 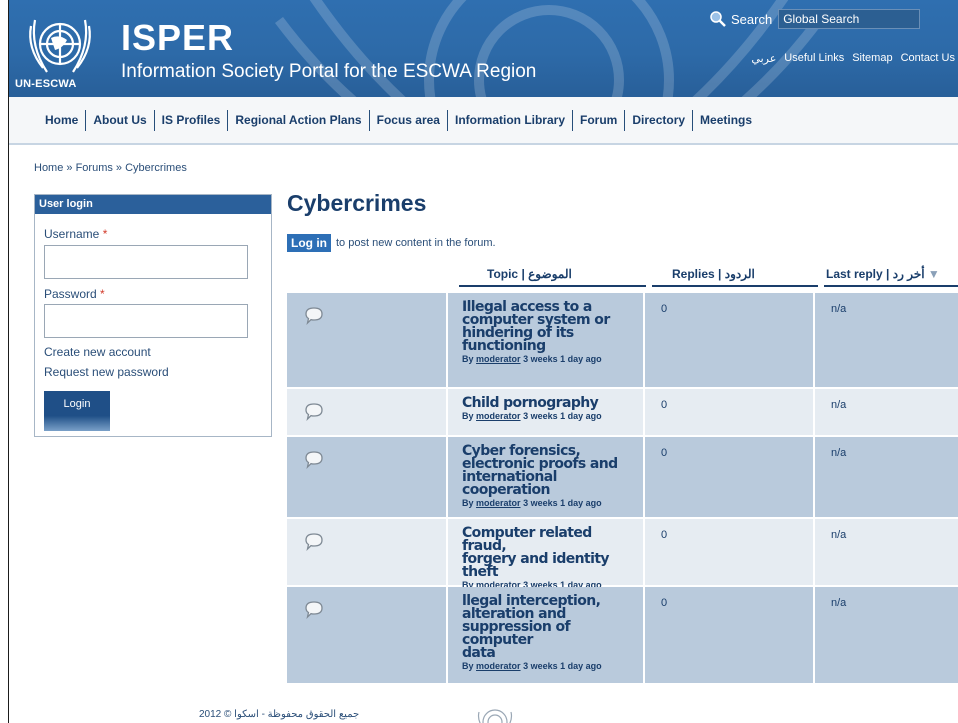 I want to click on column-replies: Replies | الردود, so click(x=735, y=277).